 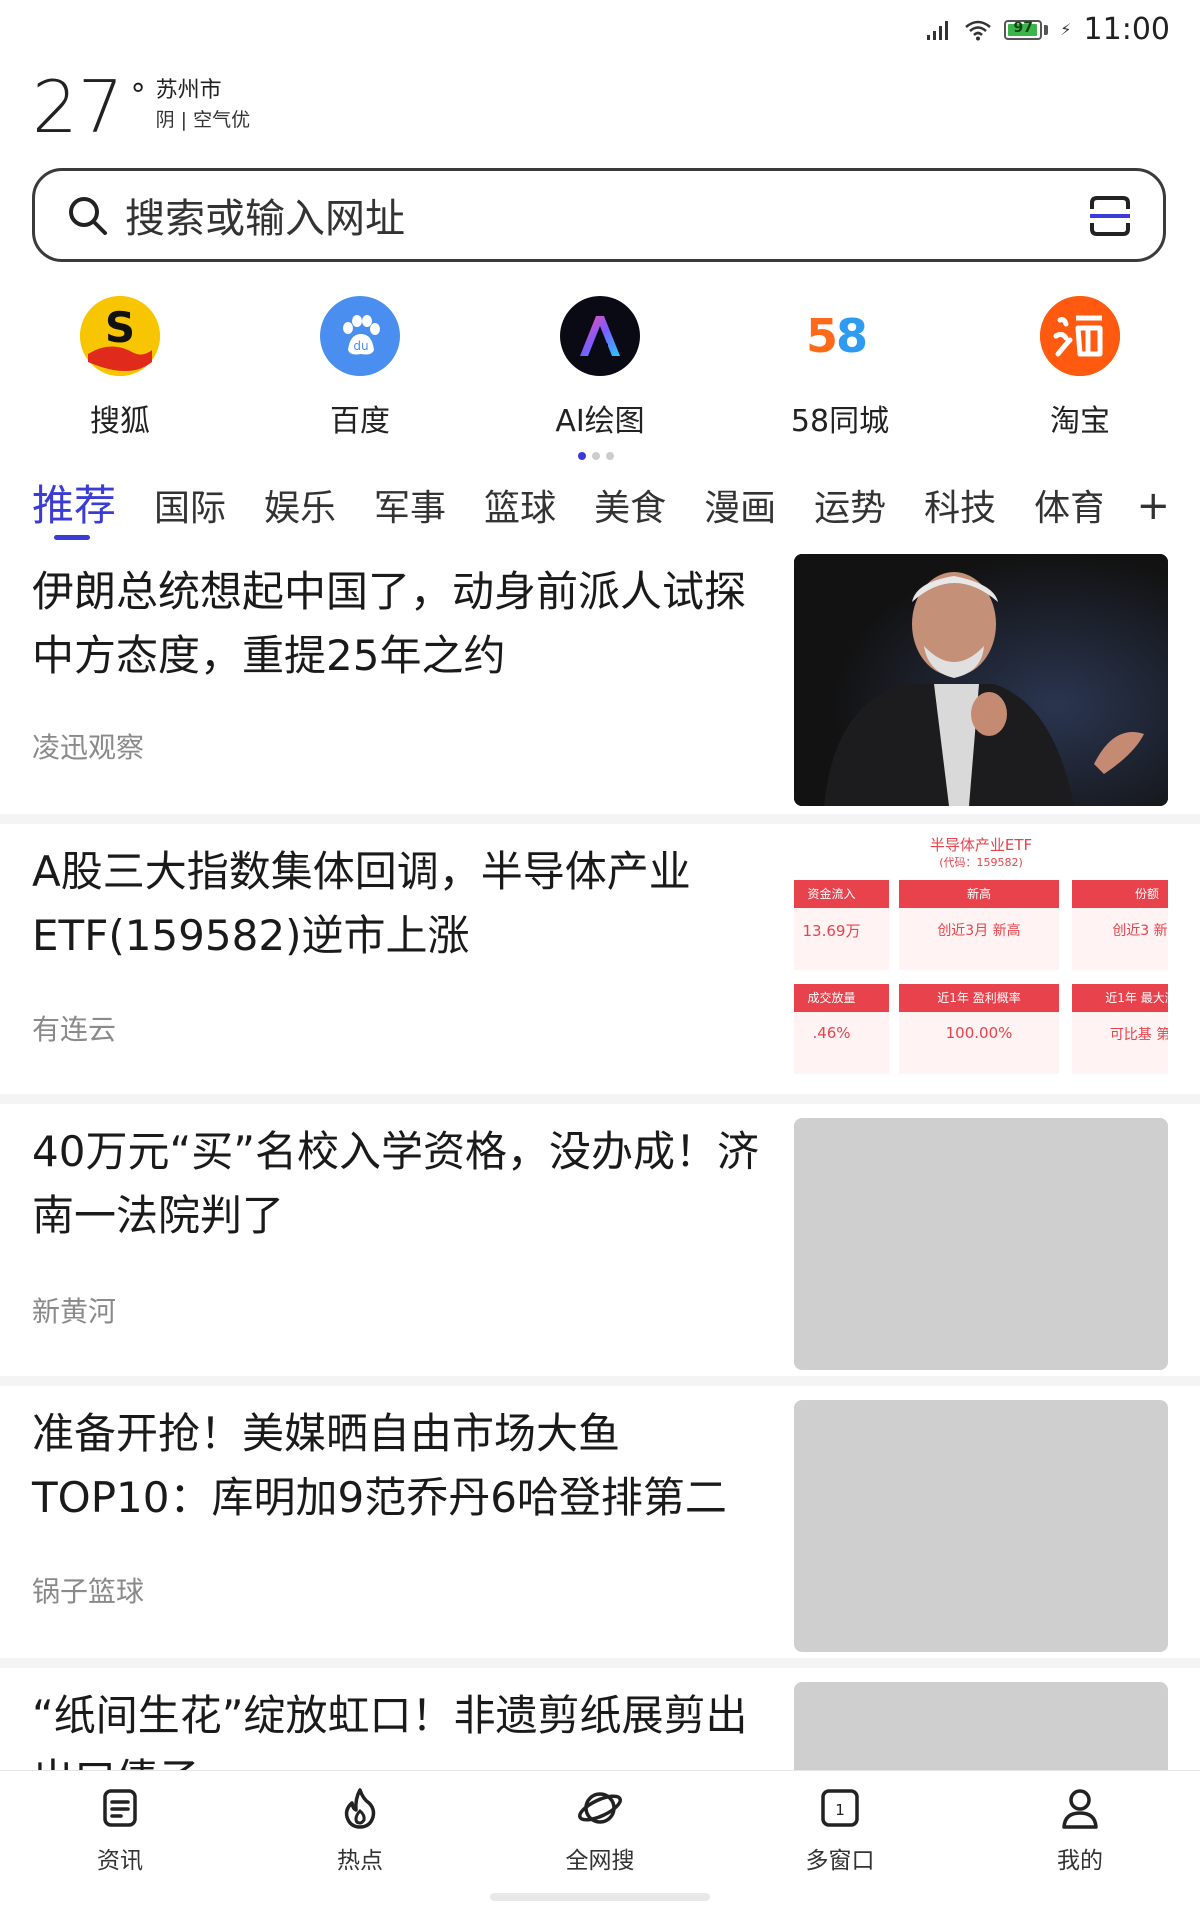 What do you see at coordinates (1066, 29) in the screenshot?
I see `charging-icon: ⚡` at bounding box center [1066, 29].